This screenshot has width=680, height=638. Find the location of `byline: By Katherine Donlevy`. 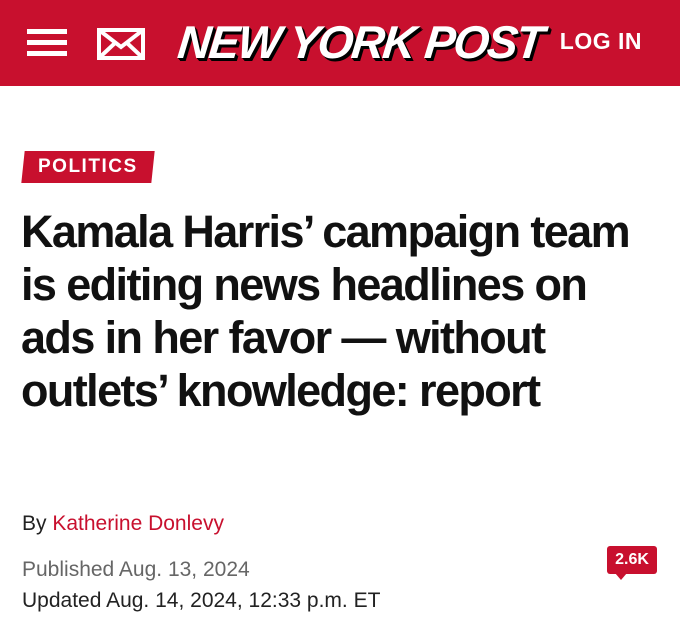

byline: By Katherine Donlevy is located at coordinates (123, 524).